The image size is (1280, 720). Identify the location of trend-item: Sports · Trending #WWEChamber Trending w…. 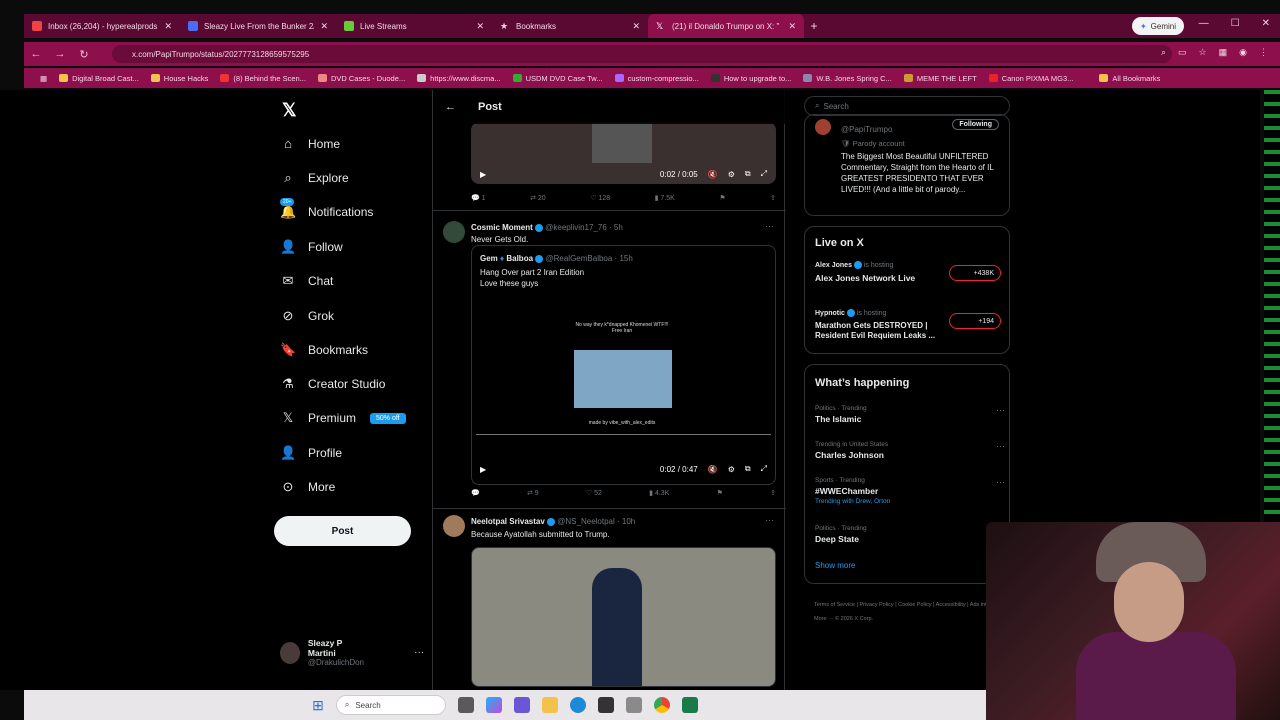
(910, 491).